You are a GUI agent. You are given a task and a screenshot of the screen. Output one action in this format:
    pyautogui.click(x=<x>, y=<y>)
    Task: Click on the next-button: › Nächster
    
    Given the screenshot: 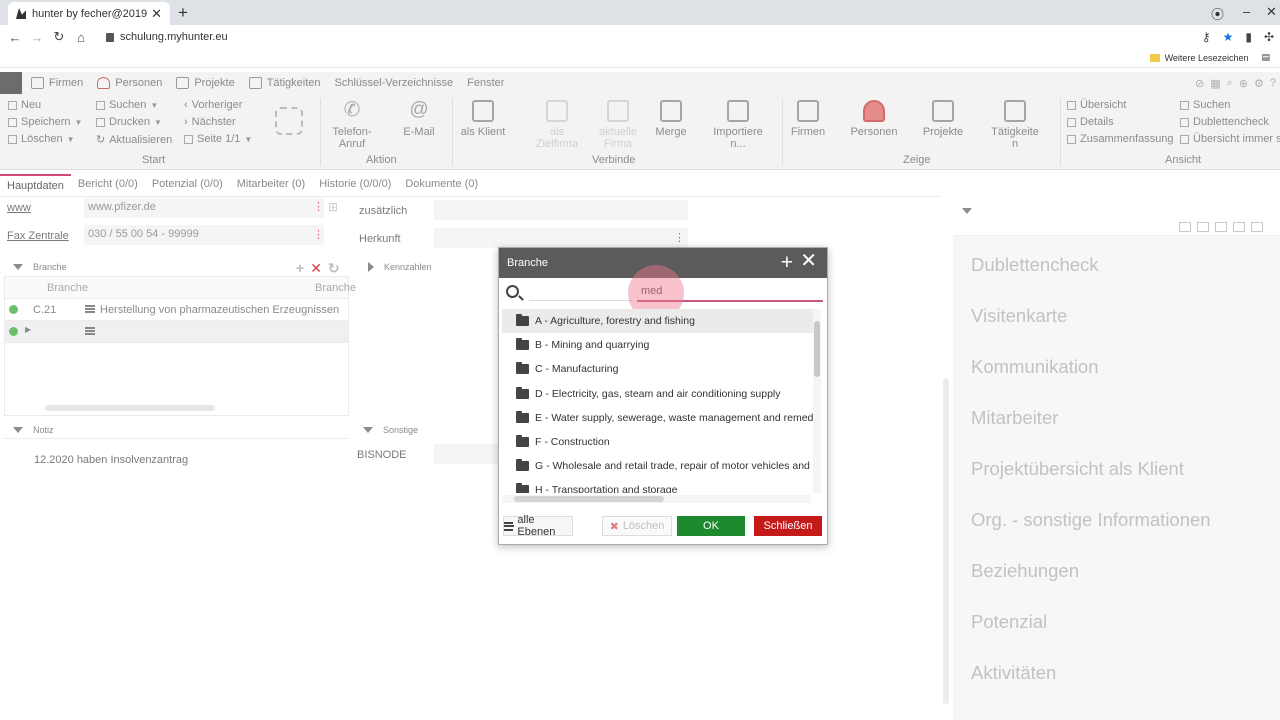 What is the action you would take?
    pyautogui.click(x=210, y=122)
    